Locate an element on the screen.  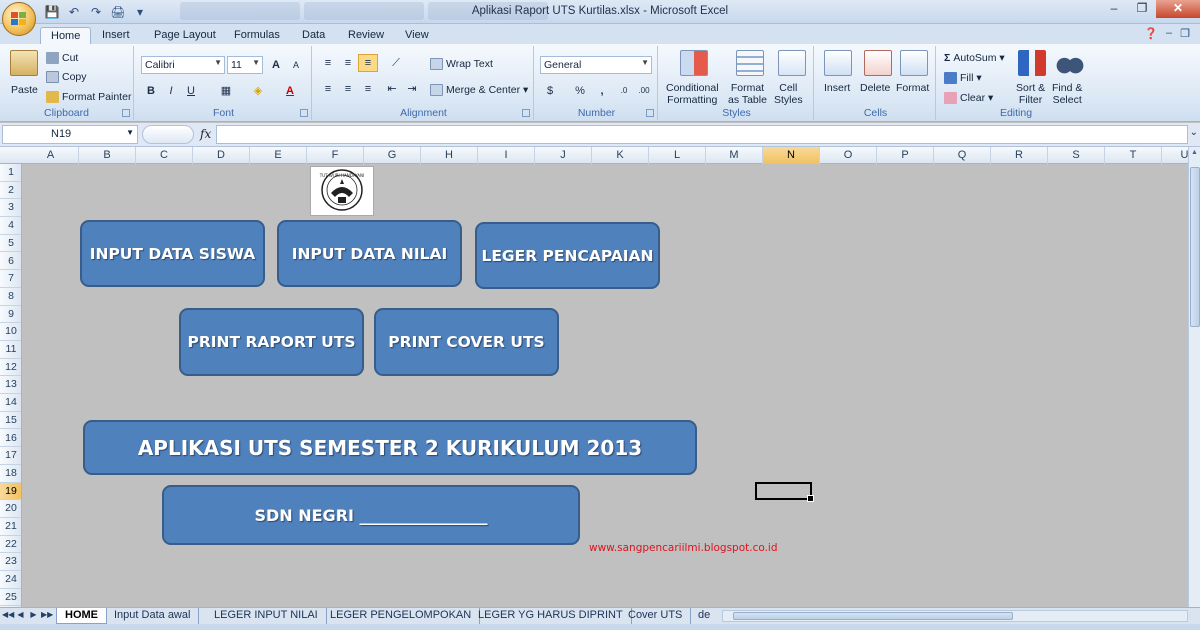
merge-center-button: Merge & Center ▾ is located at coordinates (479, 90).